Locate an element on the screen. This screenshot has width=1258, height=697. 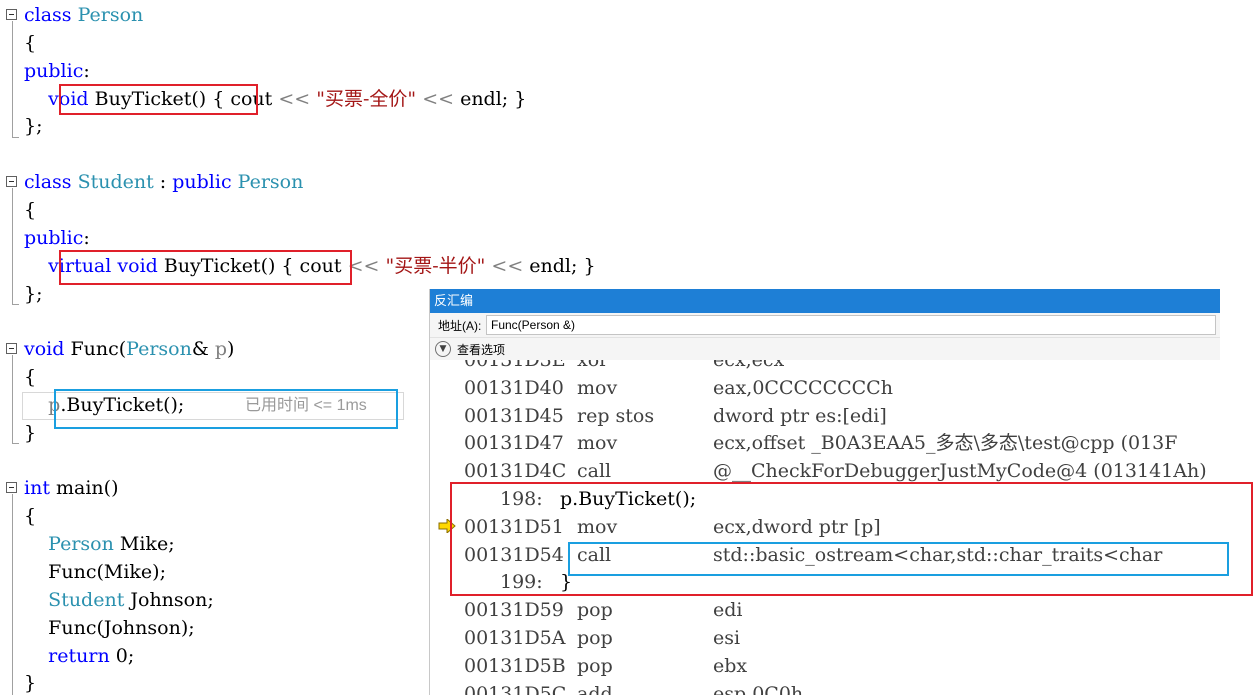
asm-address: 00131D47 is located at coordinates (514, 443).